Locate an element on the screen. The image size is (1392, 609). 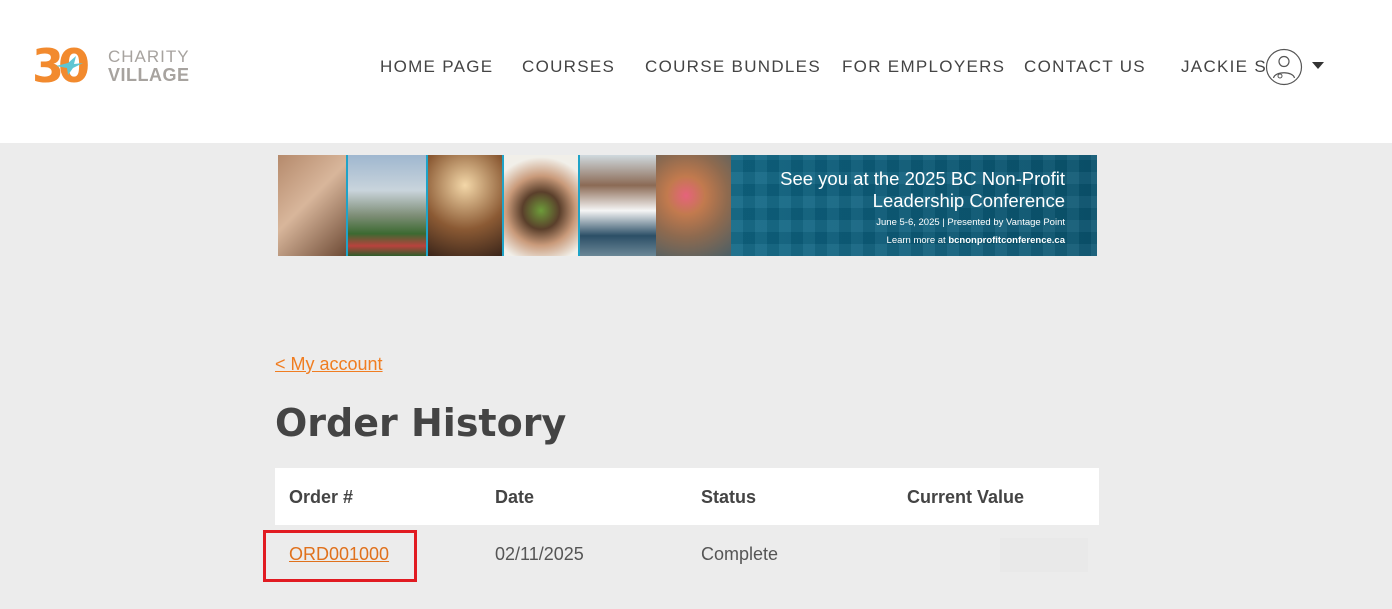
banner-photo-puzzle is located at coordinates (693, 205).